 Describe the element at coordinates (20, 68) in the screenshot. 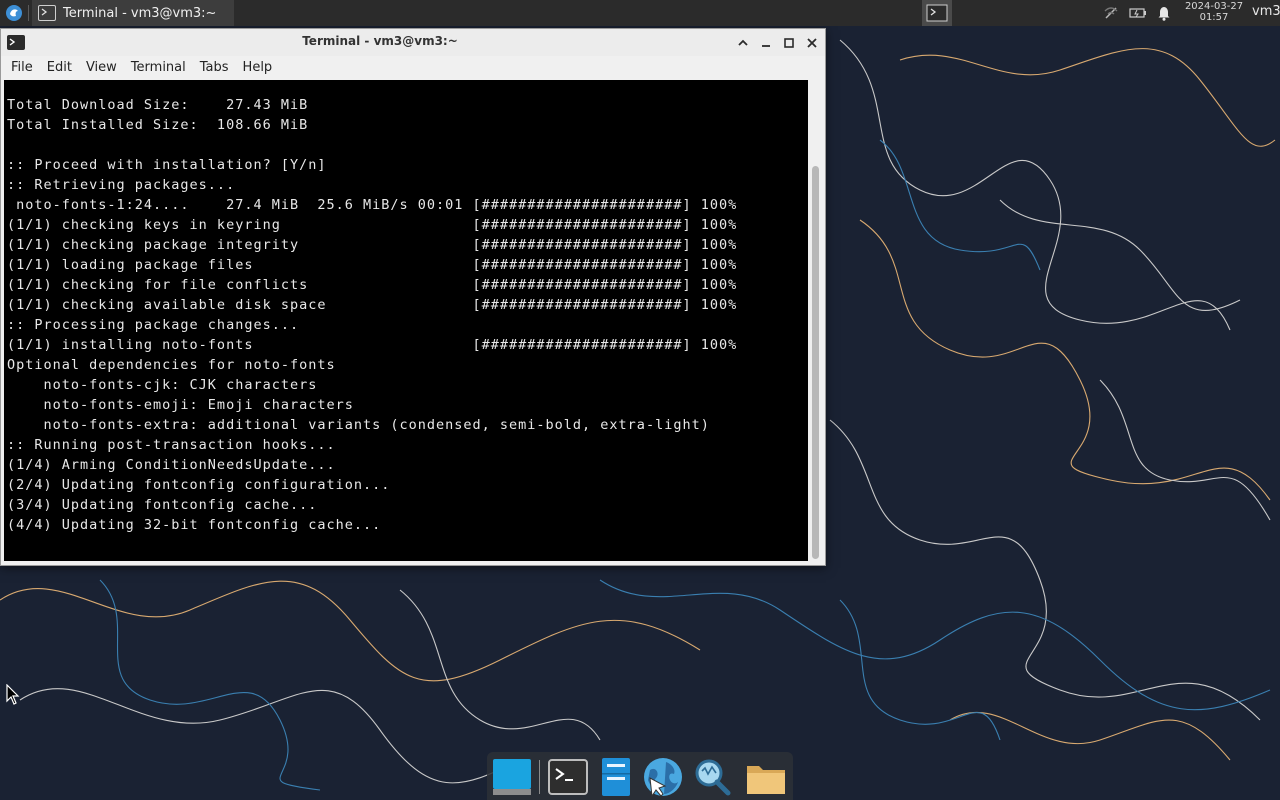

I see `menu-file: File` at that location.